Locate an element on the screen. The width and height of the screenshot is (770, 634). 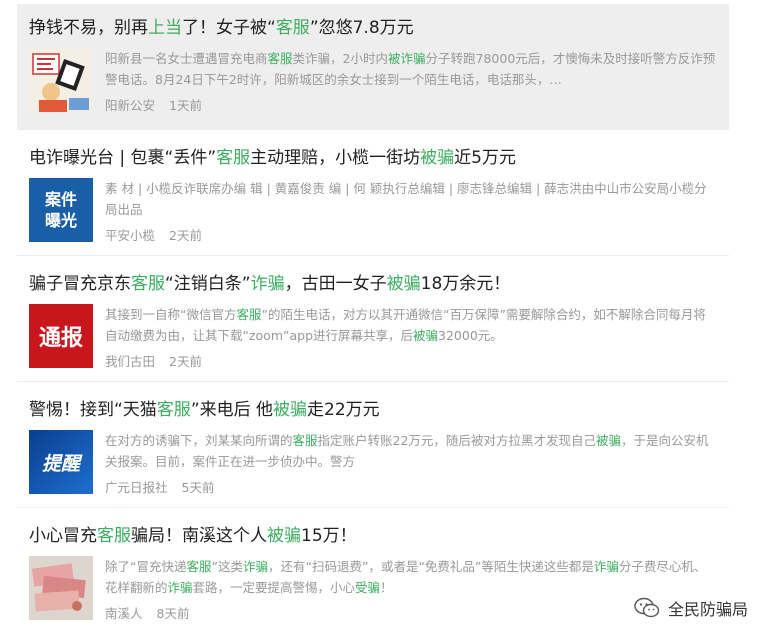
text-segment: 指定账户转账22万元，随后被对方拉黑才发现自己 is located at coordinates (456, 440).